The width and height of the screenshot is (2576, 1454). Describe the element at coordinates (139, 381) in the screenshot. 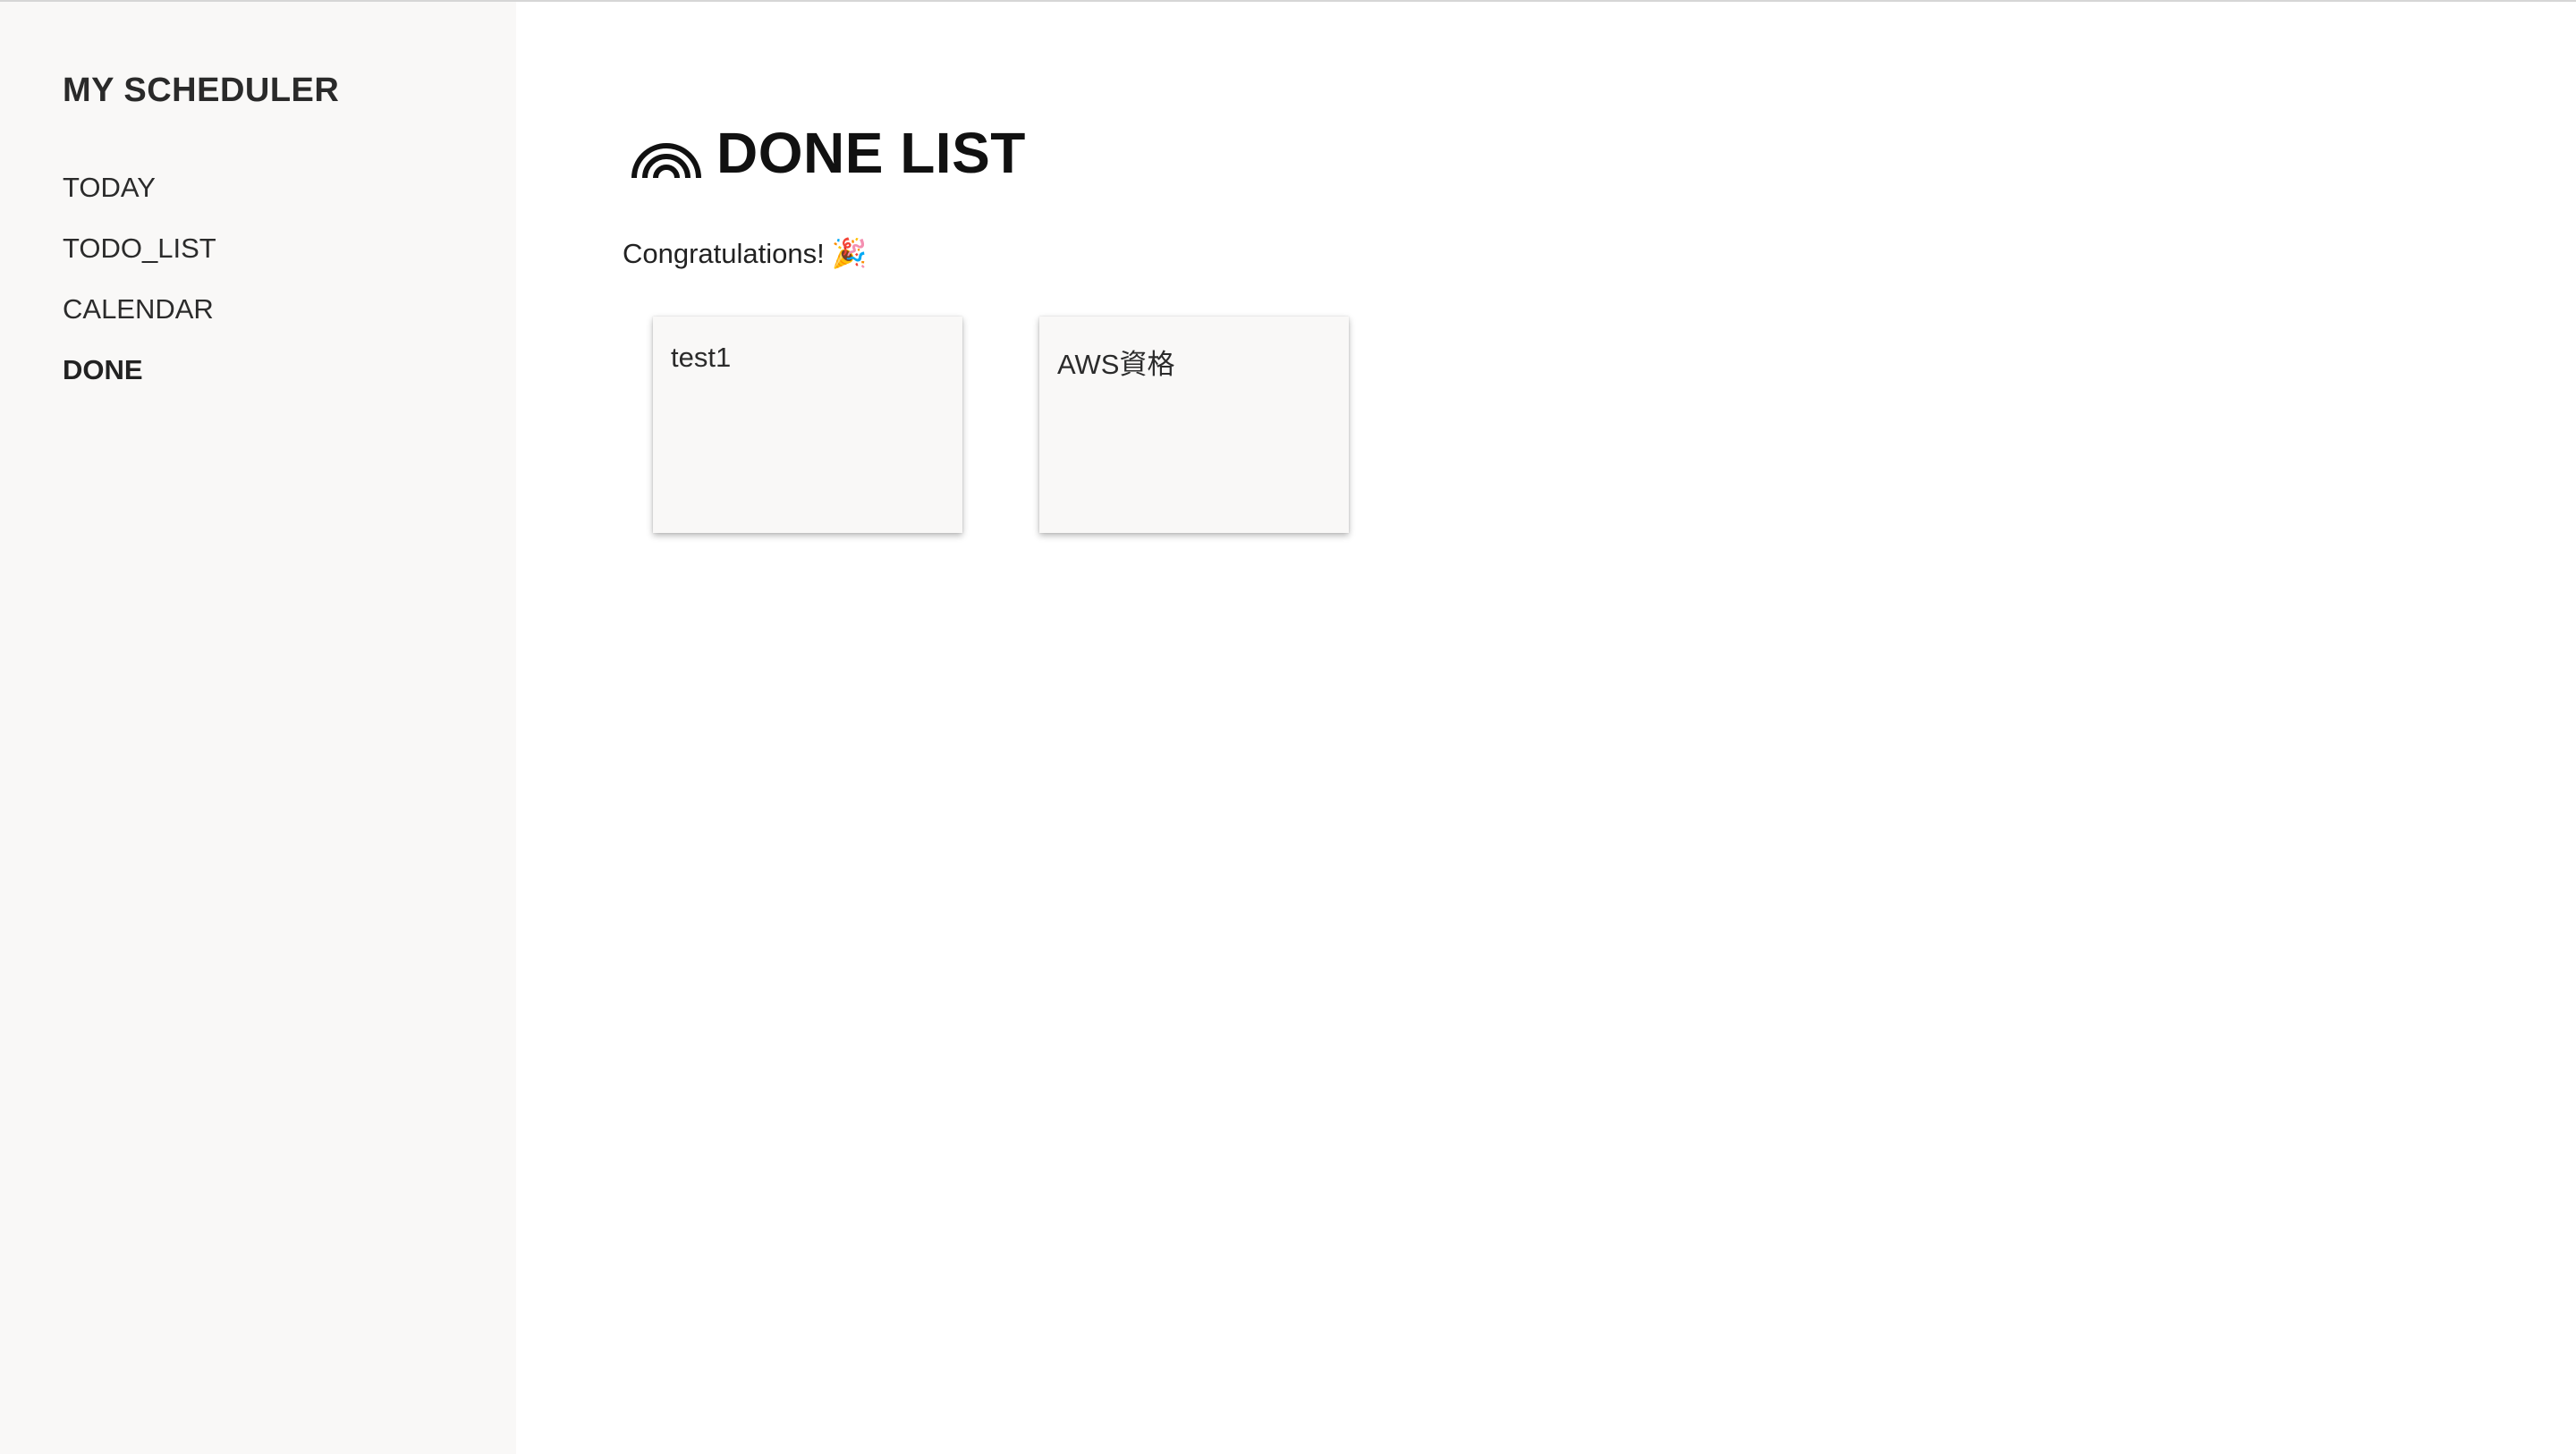

I see `sidebar-item-done: DONE` at that location.